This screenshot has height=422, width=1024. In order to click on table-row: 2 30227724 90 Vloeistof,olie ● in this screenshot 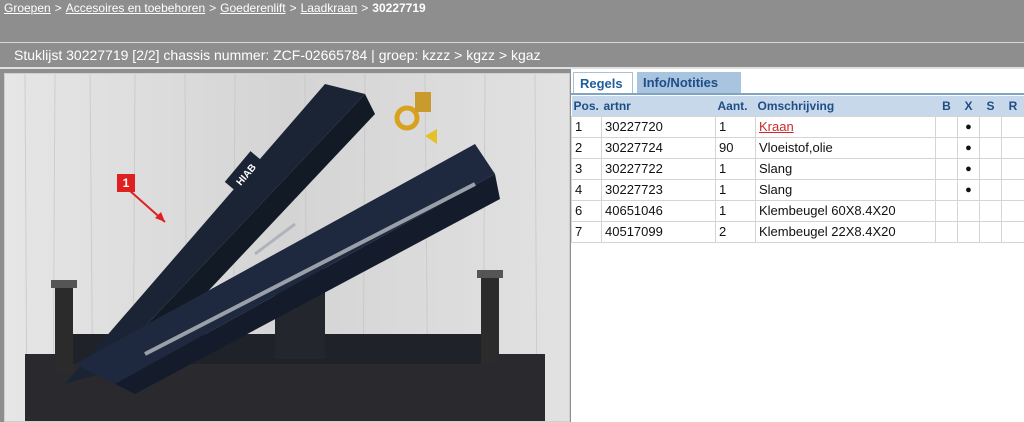, I will do `click(797, 147)`.